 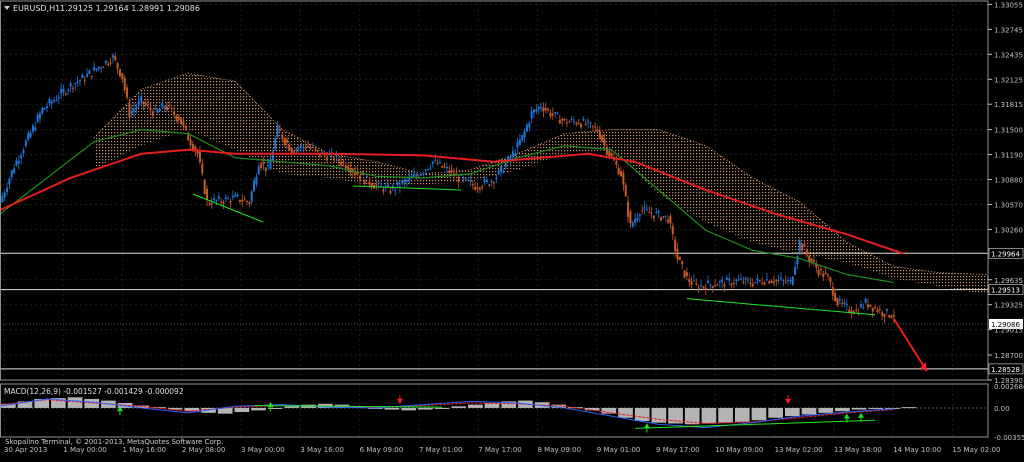 I want to click on price-tick-label: 1.32435, so click(x=1008, y=55).